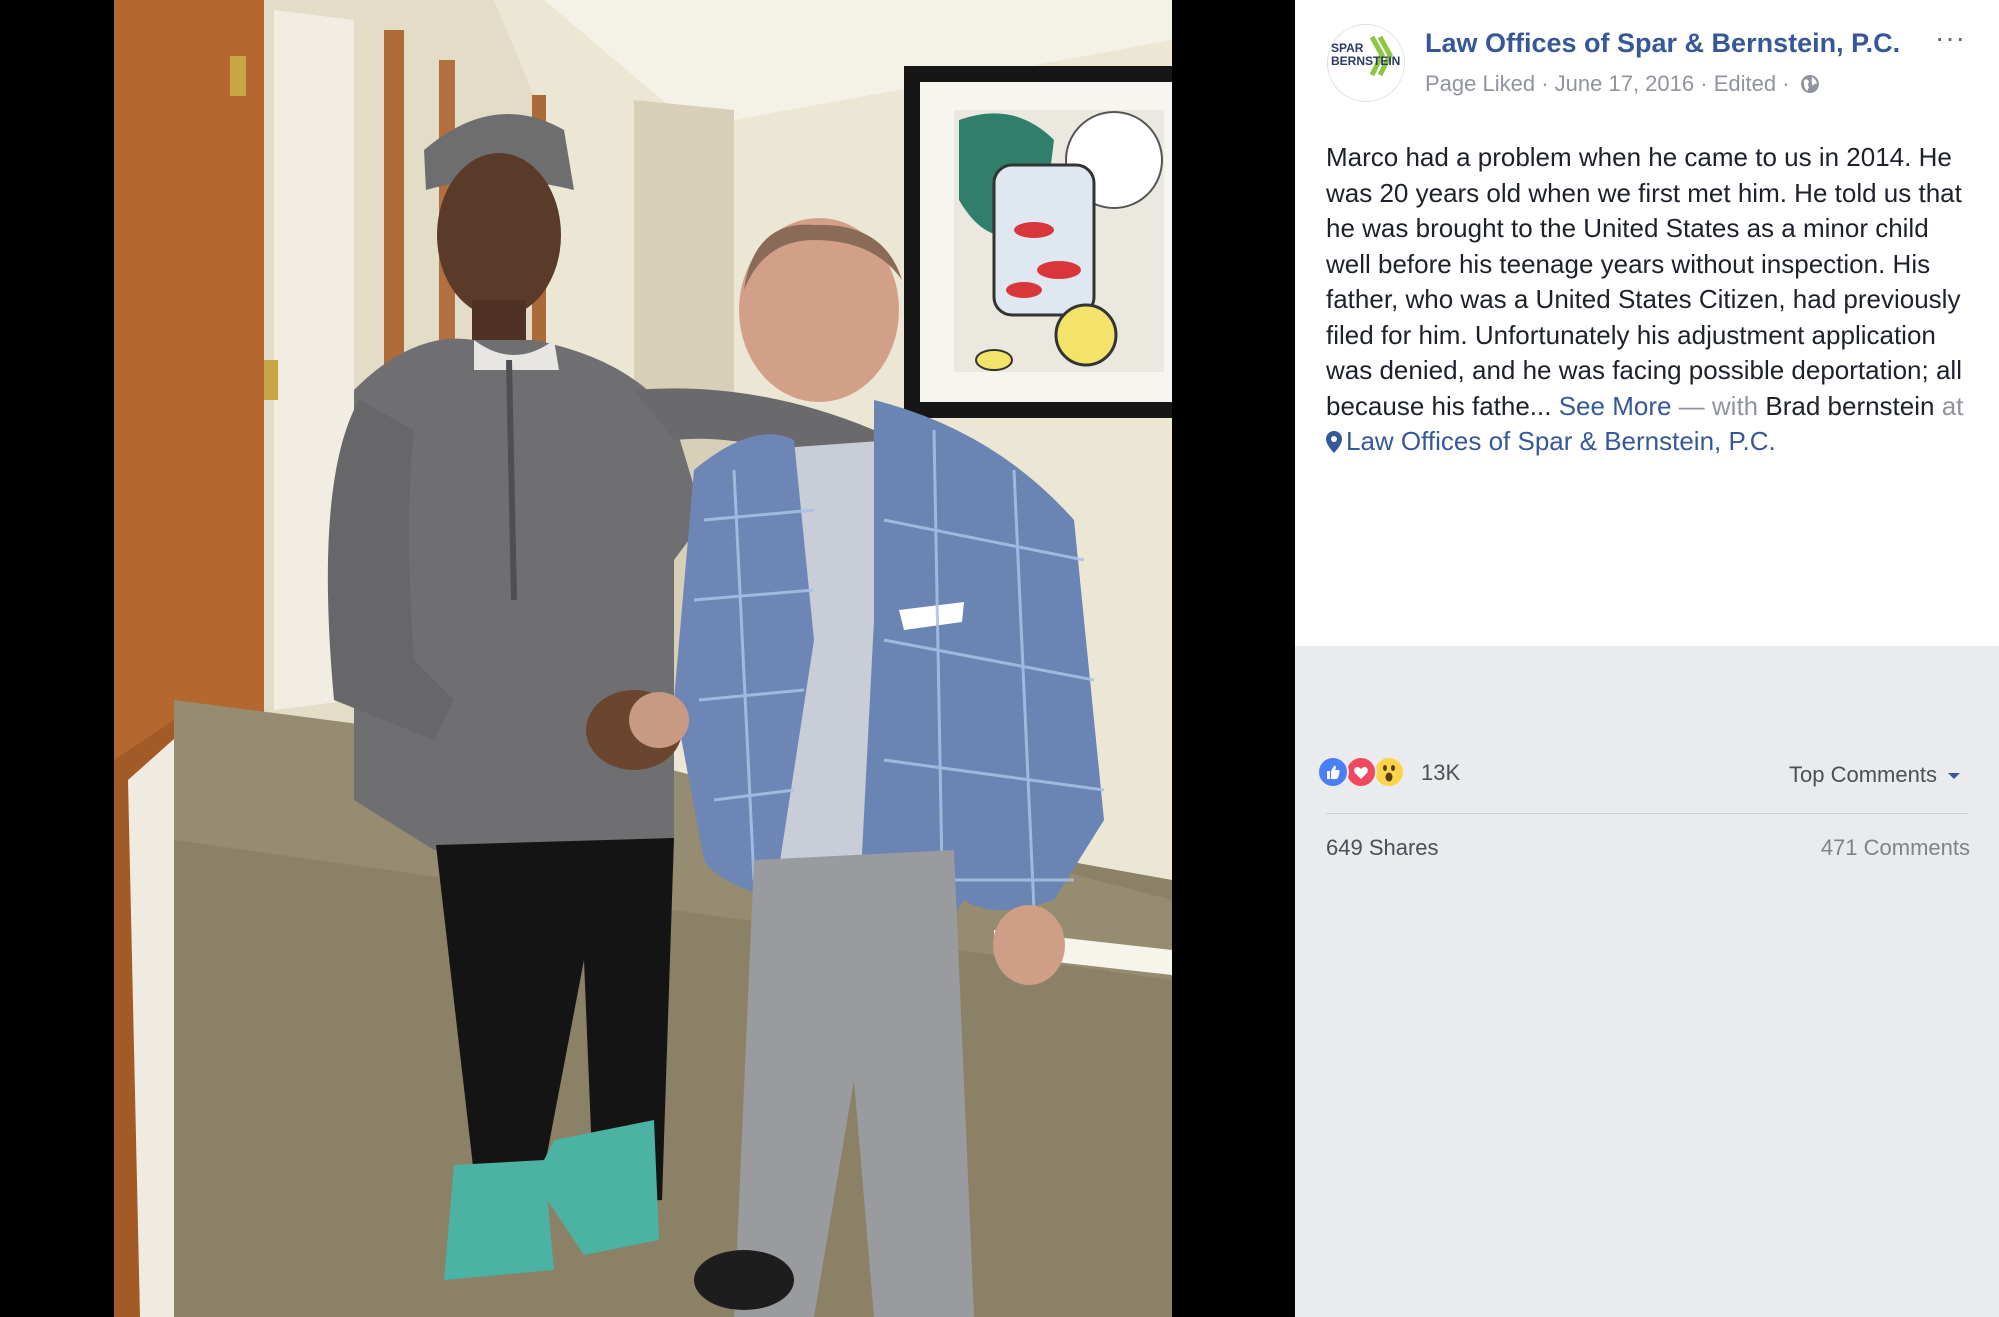 The height and width of the screenshot is (1317, 1999). Describe the element at coordinates (1440, 773) in the screenshot. I see `reaction-count: 13K` at that location.